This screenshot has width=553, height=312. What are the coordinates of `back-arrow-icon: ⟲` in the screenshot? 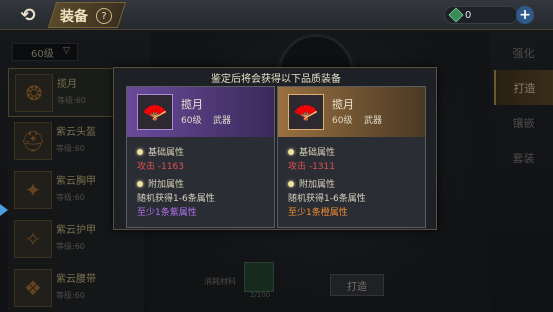 It's located at (28, 15).